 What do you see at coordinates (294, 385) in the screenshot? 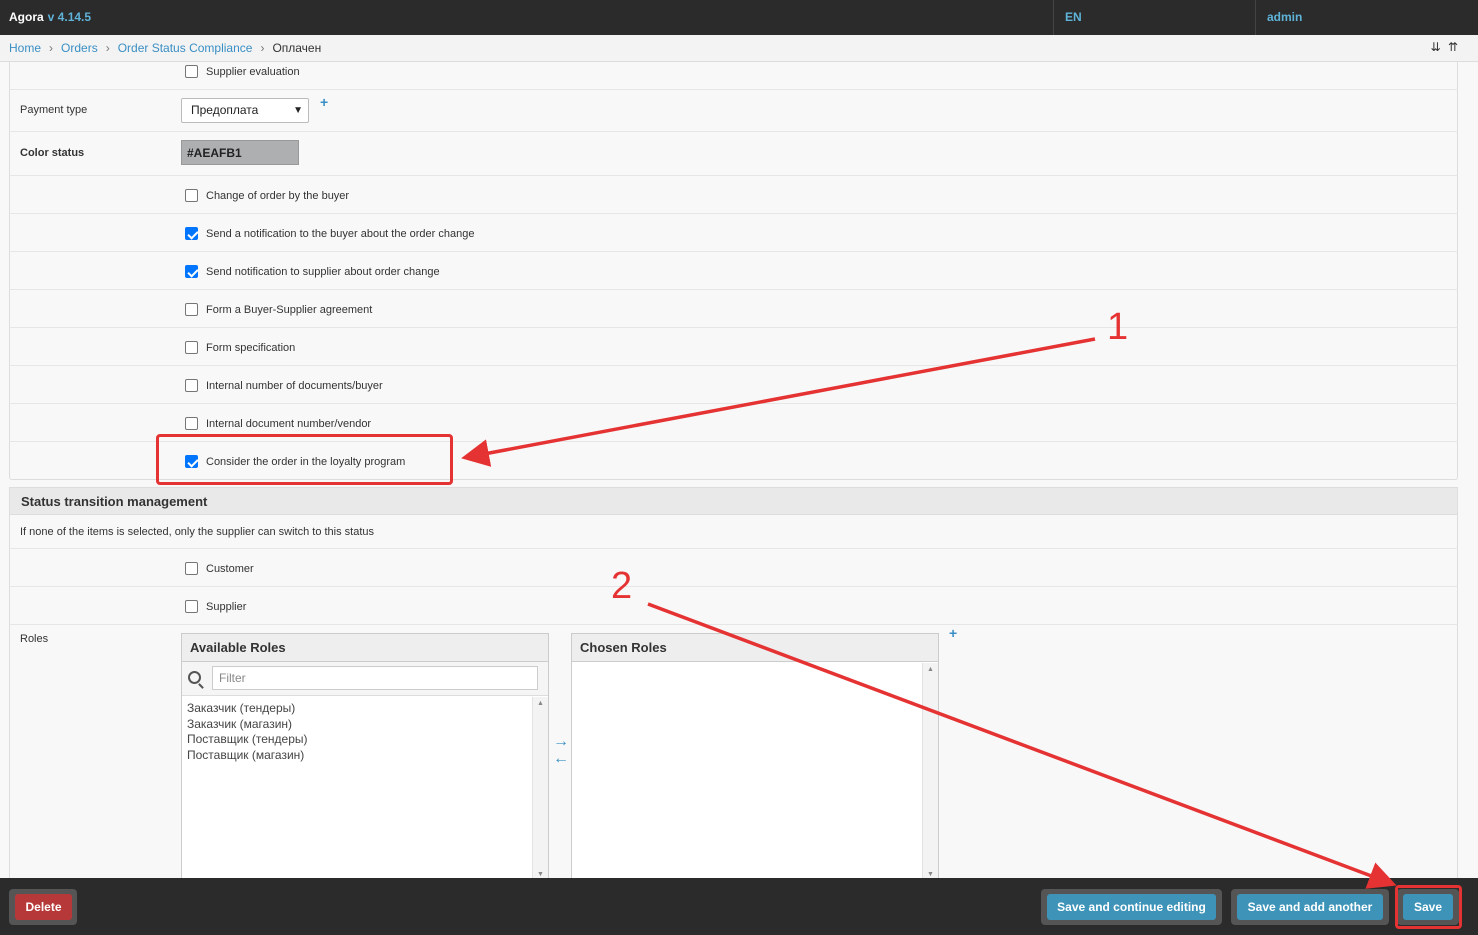
I see `checkbox-label: Internal number of documents/buyer` at bounding box center [294, 385].